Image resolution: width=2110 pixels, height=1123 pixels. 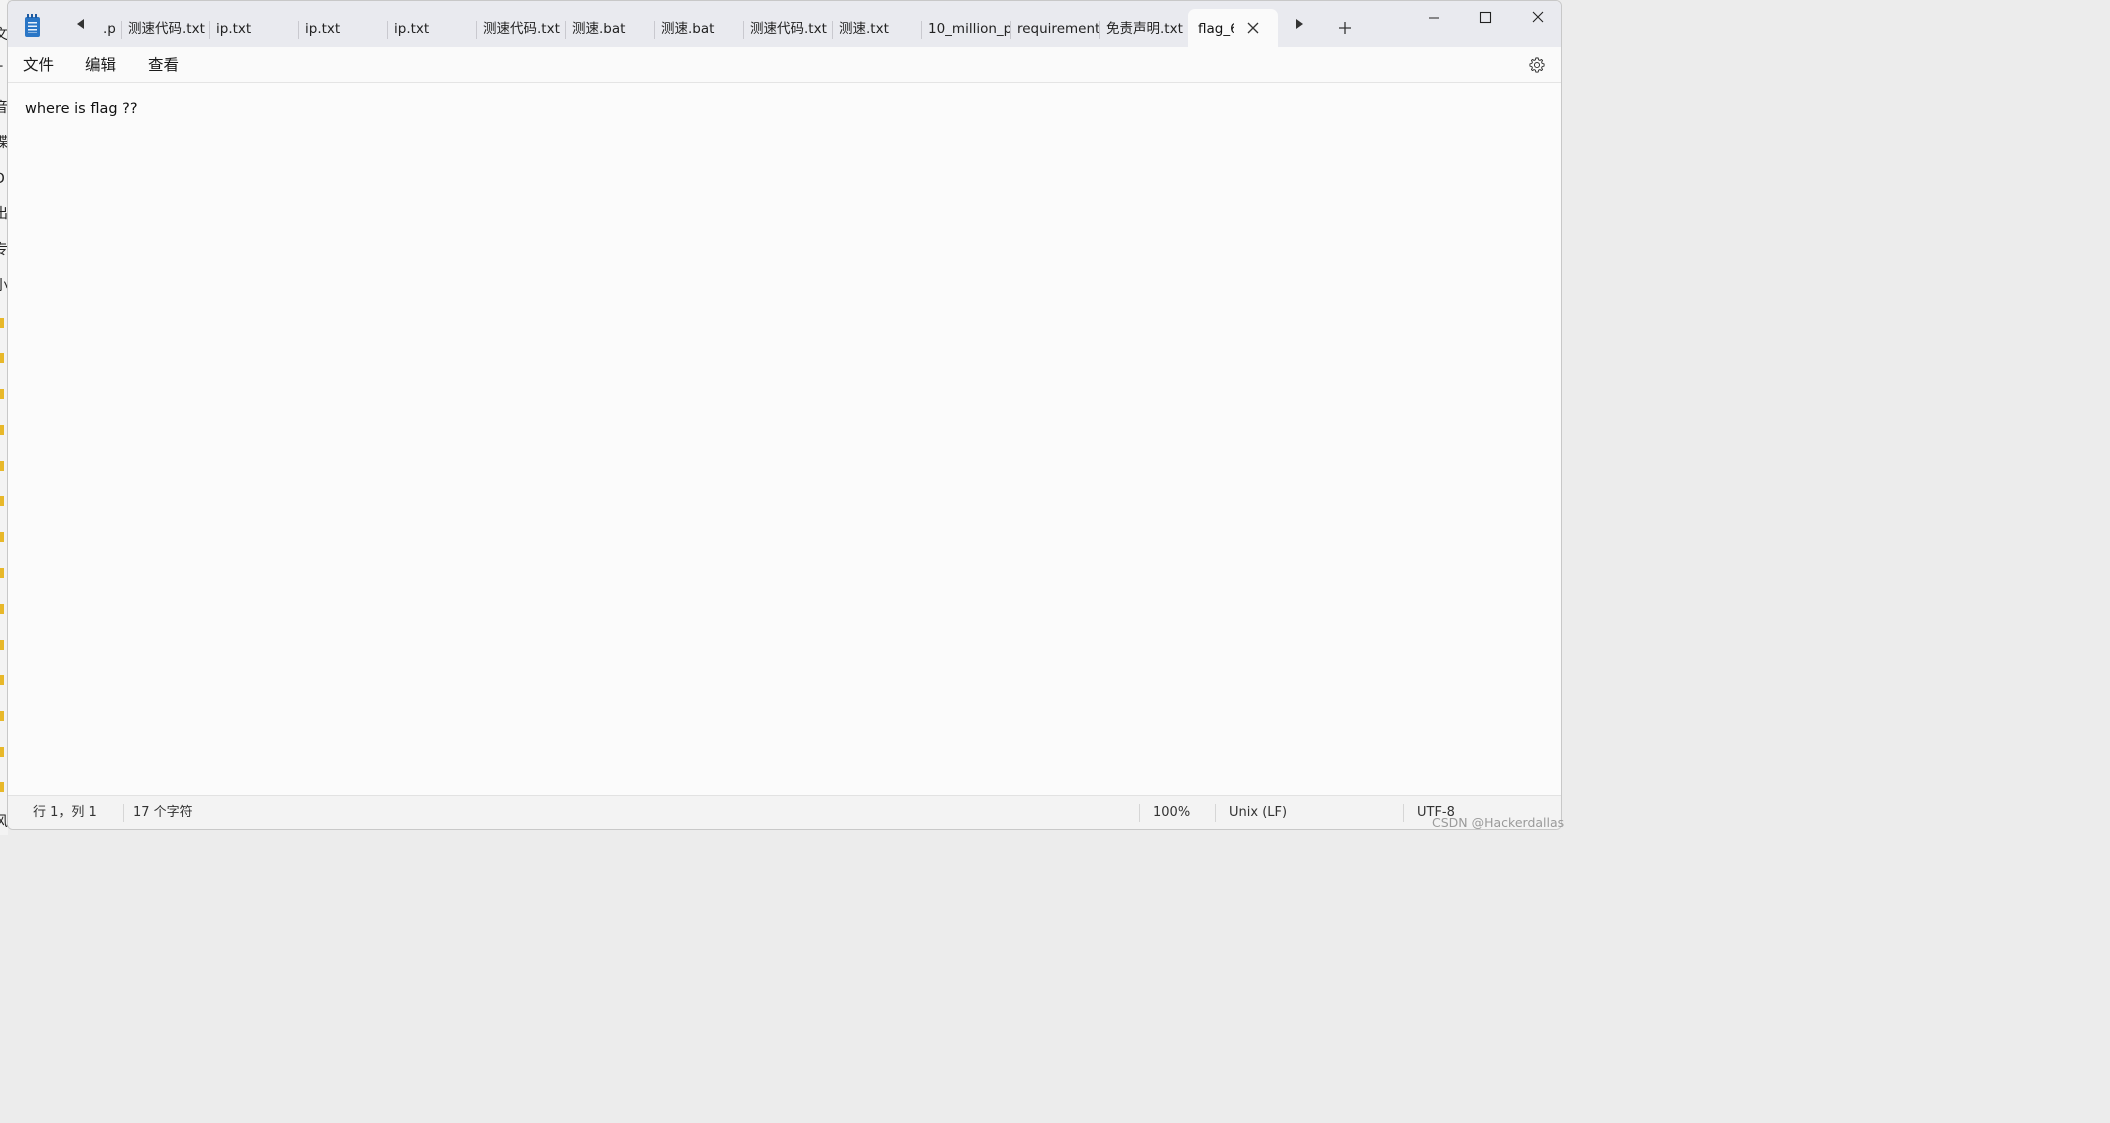 I want to click on watermark: CSDN @Hackerdallas, so click(x=1498, y=822).